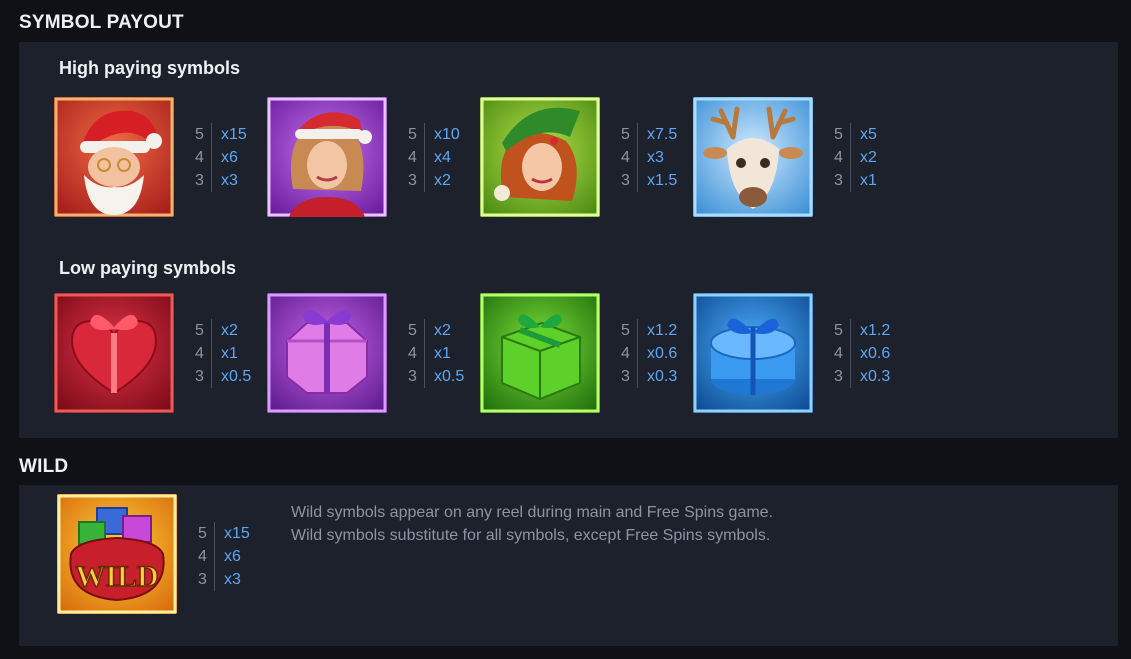 The width and height of the screenshot is (1131, 659). I want to click on red-heart-gift-icon, so click(114, 353).